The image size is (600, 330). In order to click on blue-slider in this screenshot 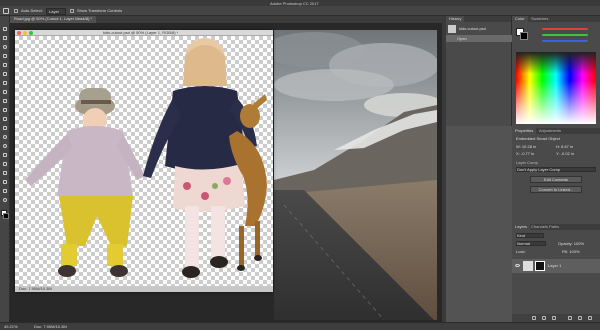, I will do `click(565, 41)`.